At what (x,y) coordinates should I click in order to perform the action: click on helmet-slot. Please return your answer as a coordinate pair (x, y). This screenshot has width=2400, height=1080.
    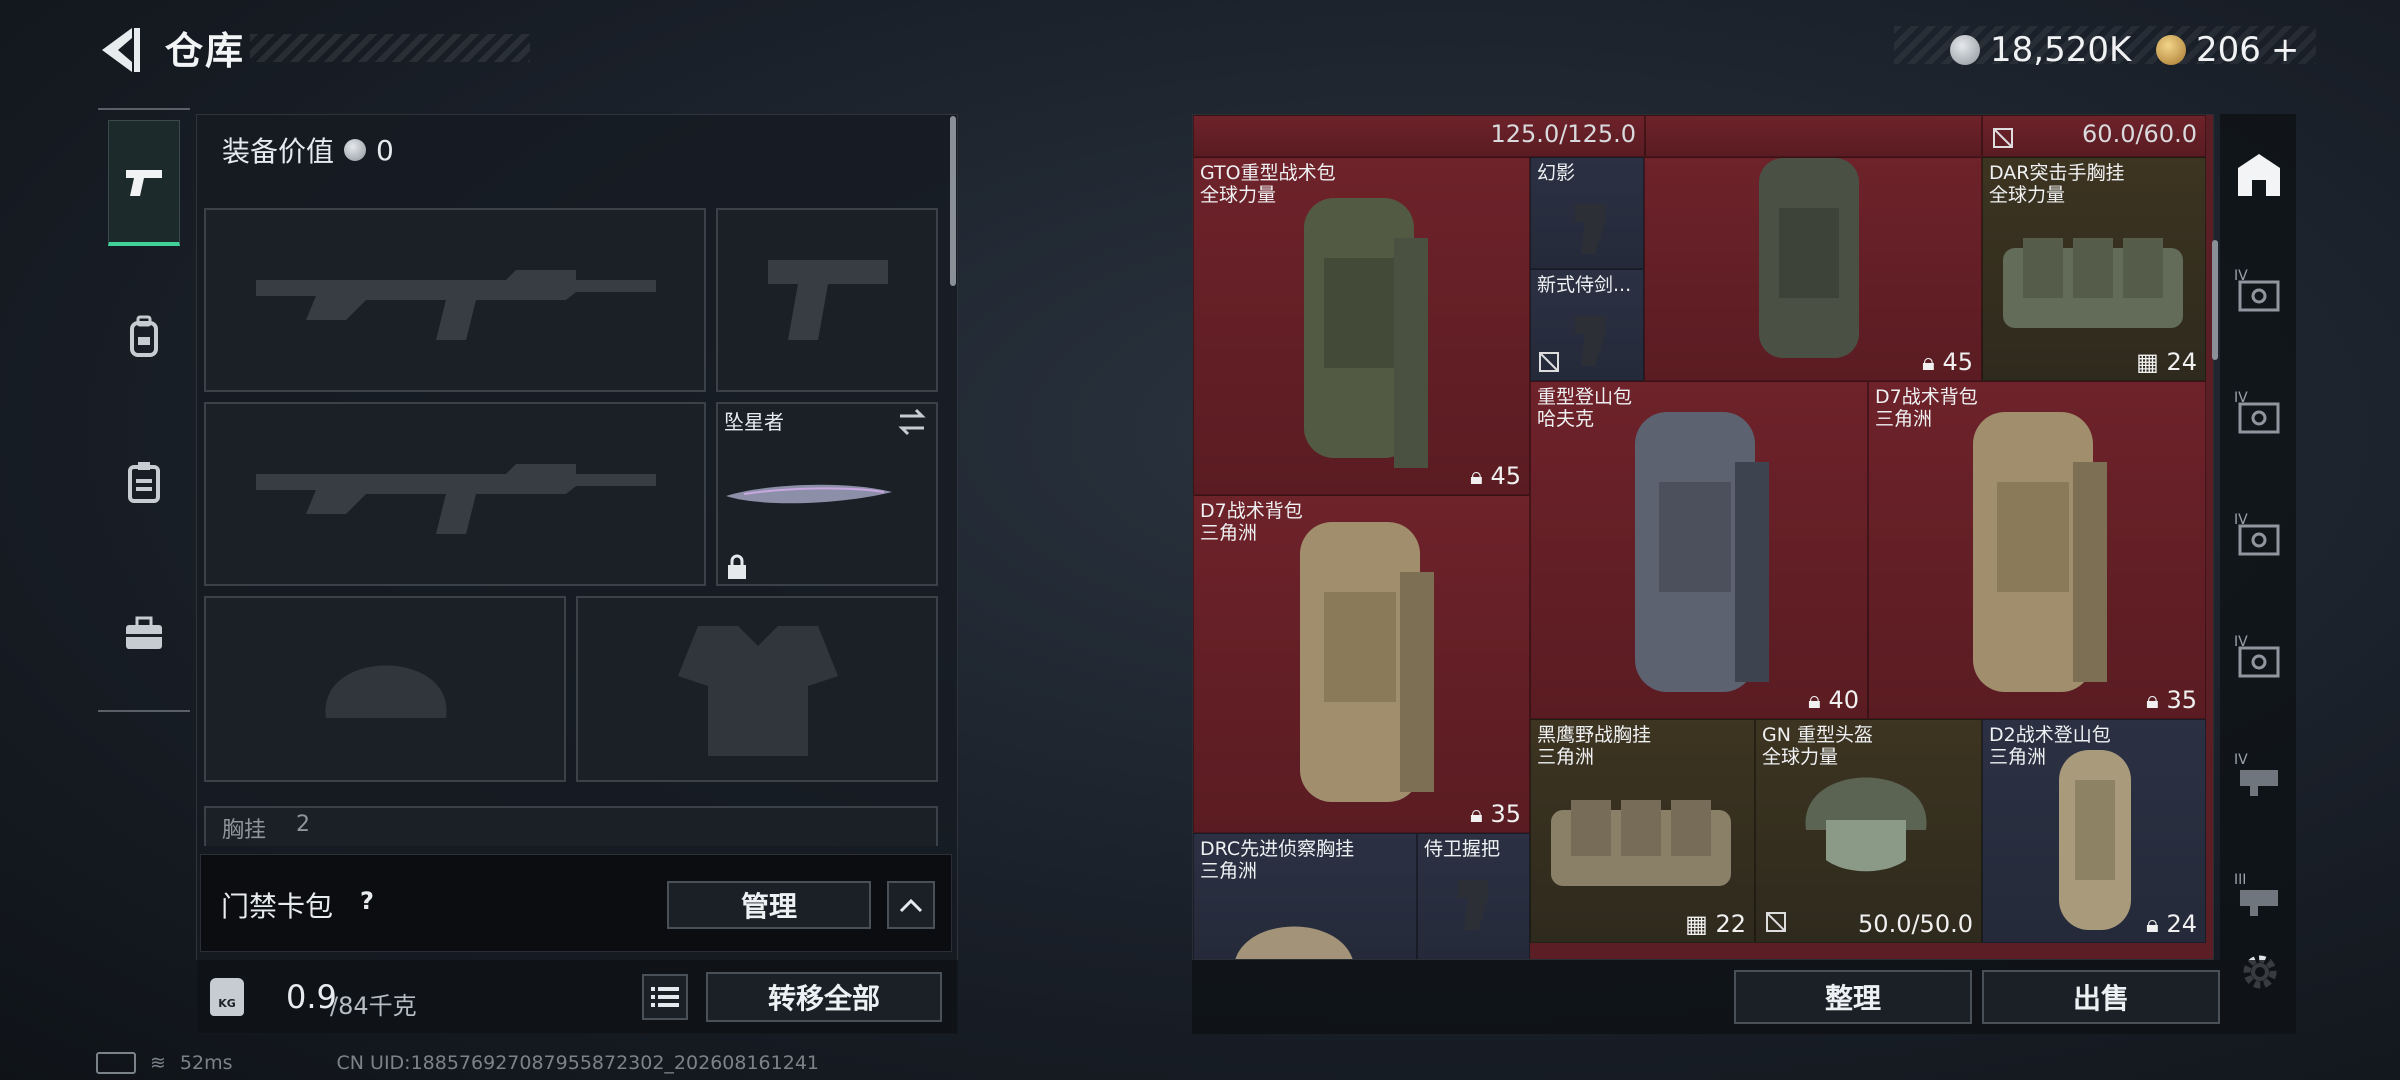
    Looking at the image, I should click on (385, 689).